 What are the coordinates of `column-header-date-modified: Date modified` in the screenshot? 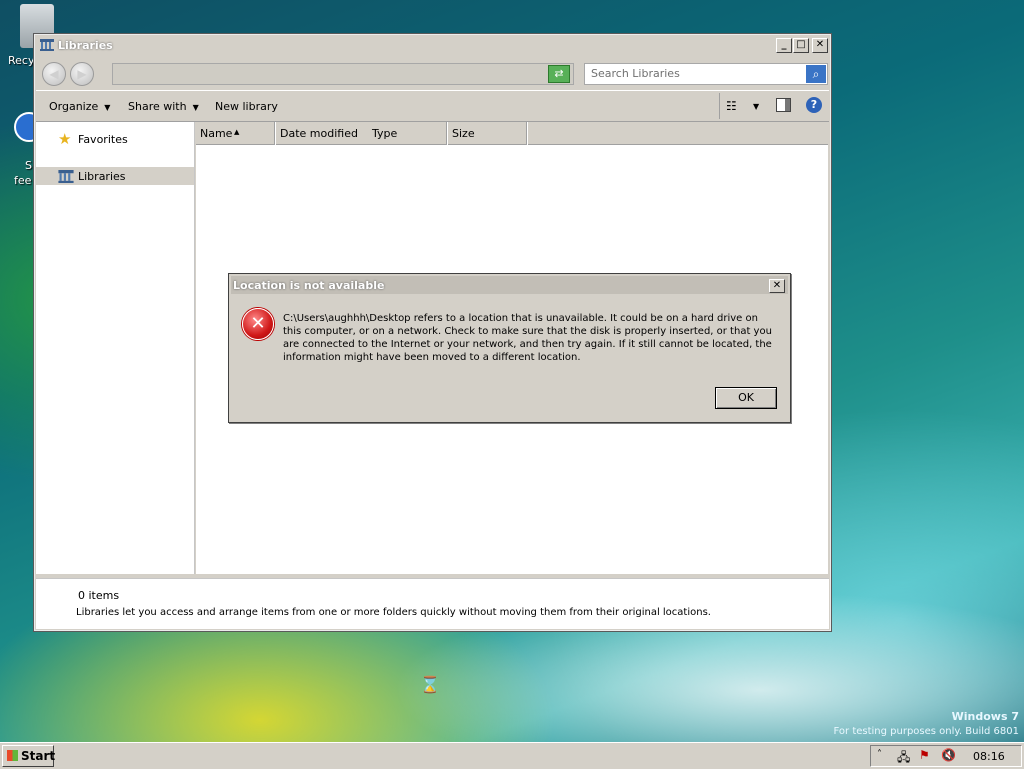 It's located at (322, 133).